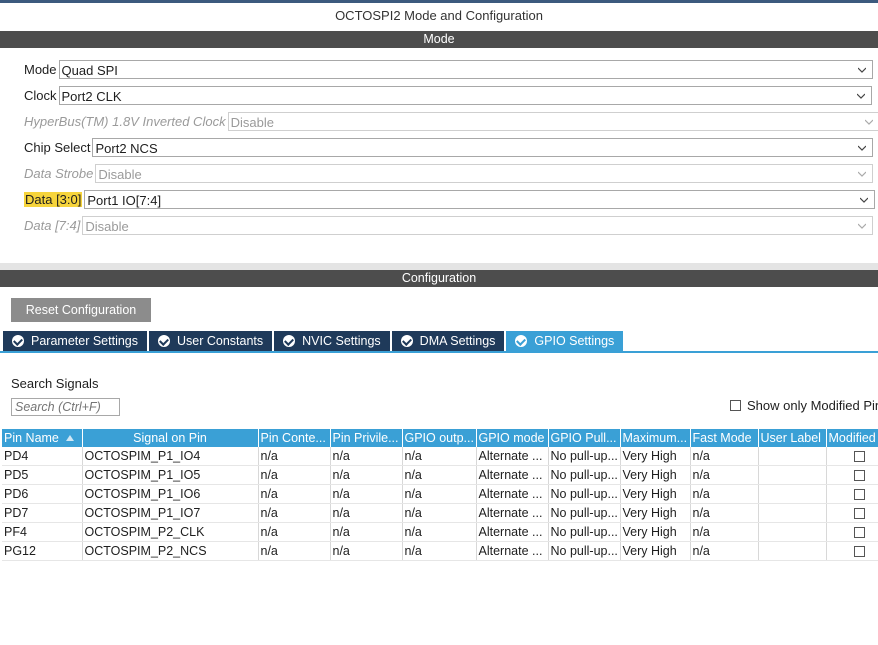  I want to click on tab-dma-settings: DMA Settings, so click(448, 341).